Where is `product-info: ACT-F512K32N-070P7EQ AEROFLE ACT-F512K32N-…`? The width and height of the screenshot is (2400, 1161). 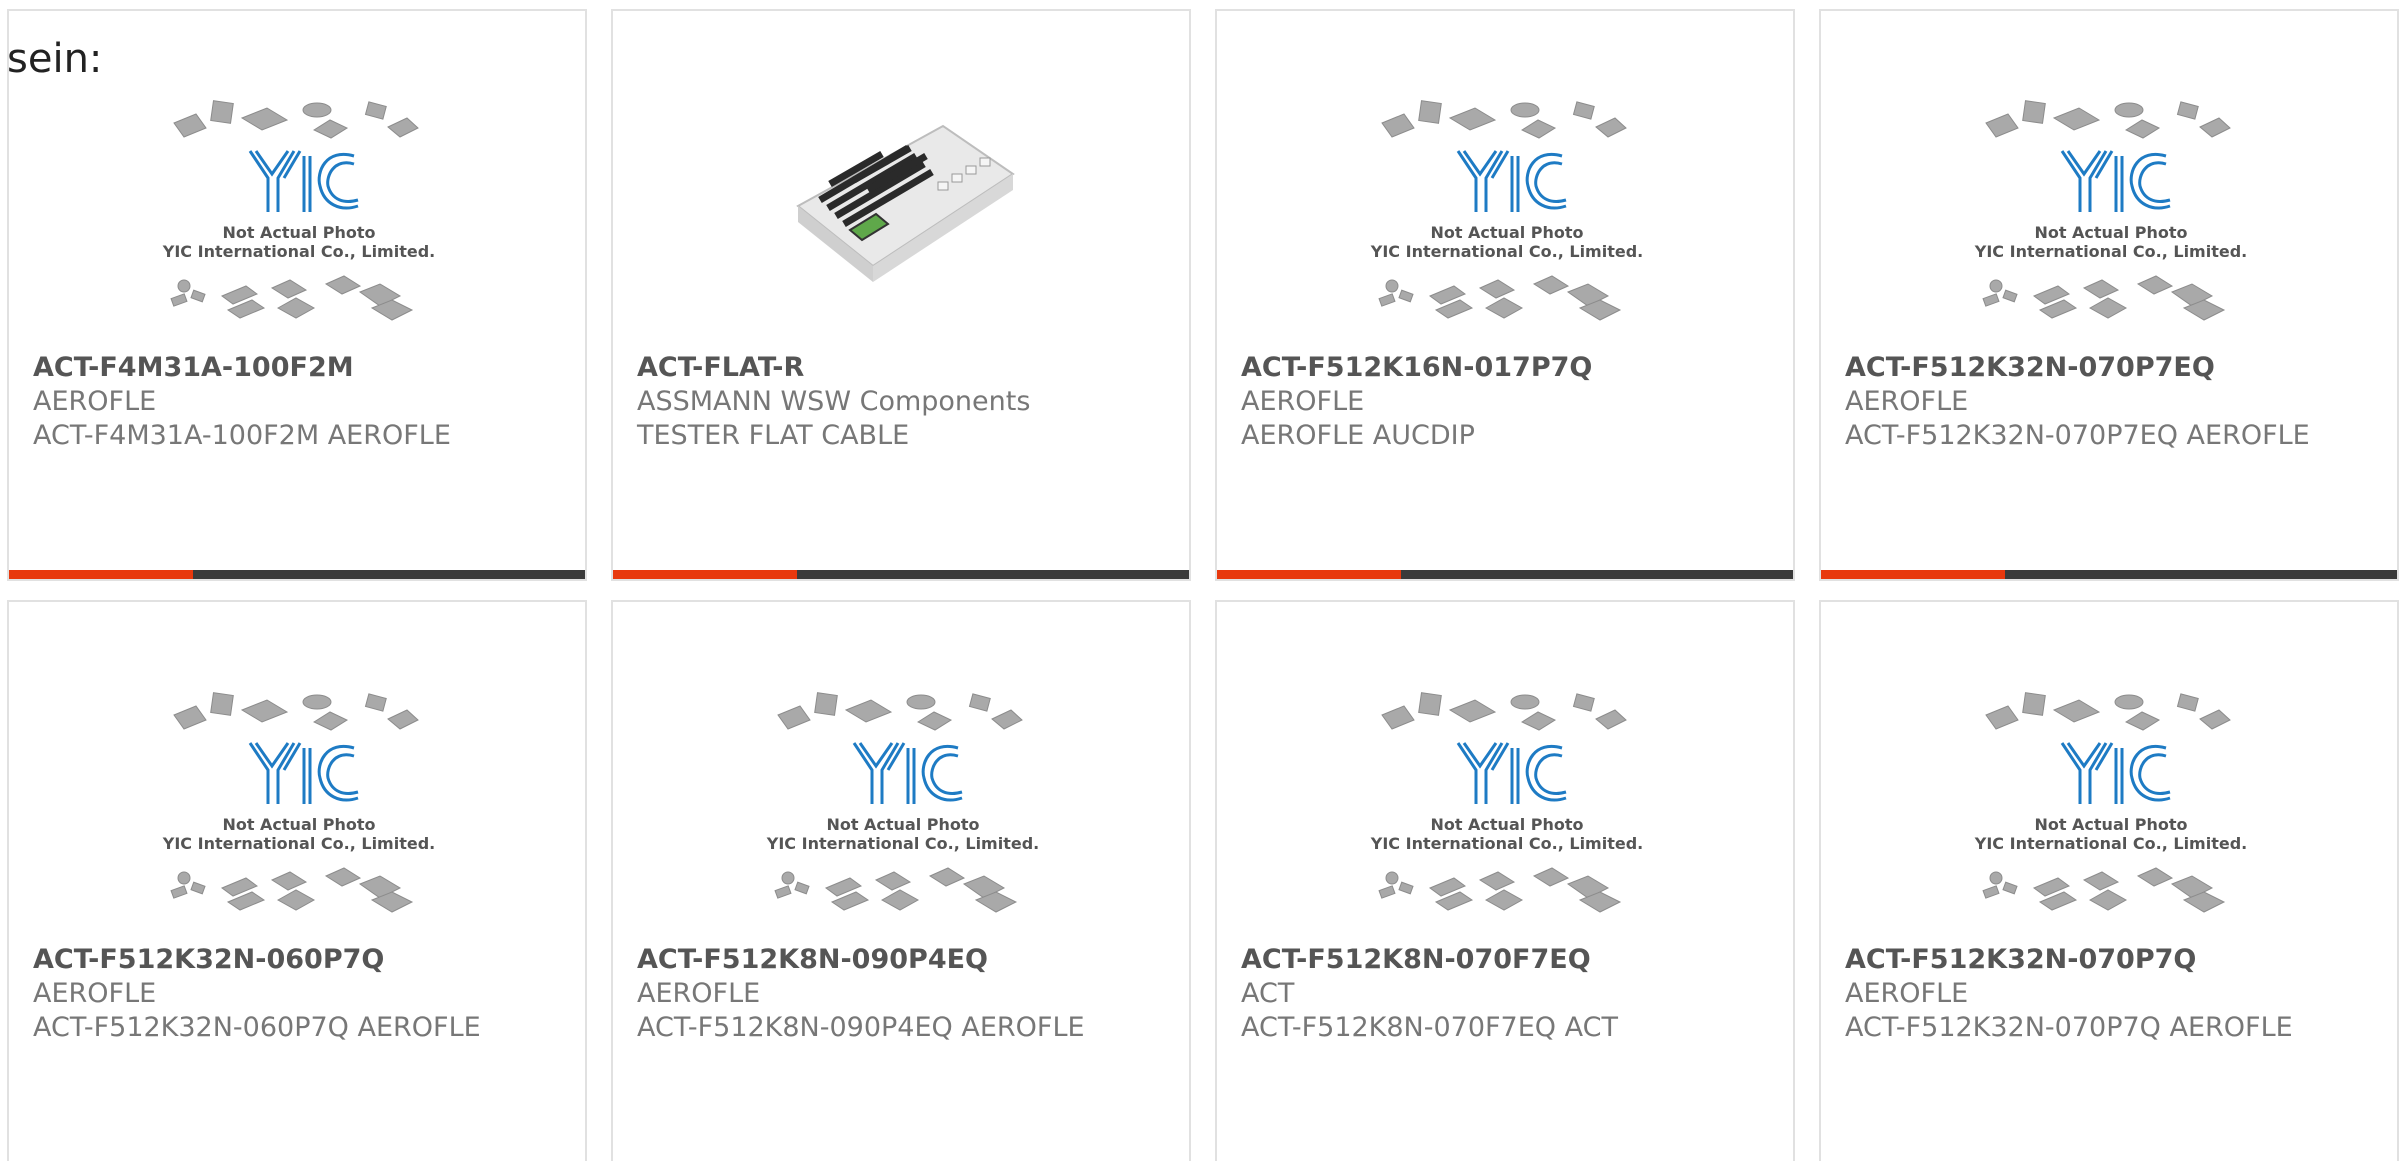
product-info: ACT-F512K32N-070P7EQ AEROFLE ACT-F512K32N-… is located at coordinates (2111, 402).